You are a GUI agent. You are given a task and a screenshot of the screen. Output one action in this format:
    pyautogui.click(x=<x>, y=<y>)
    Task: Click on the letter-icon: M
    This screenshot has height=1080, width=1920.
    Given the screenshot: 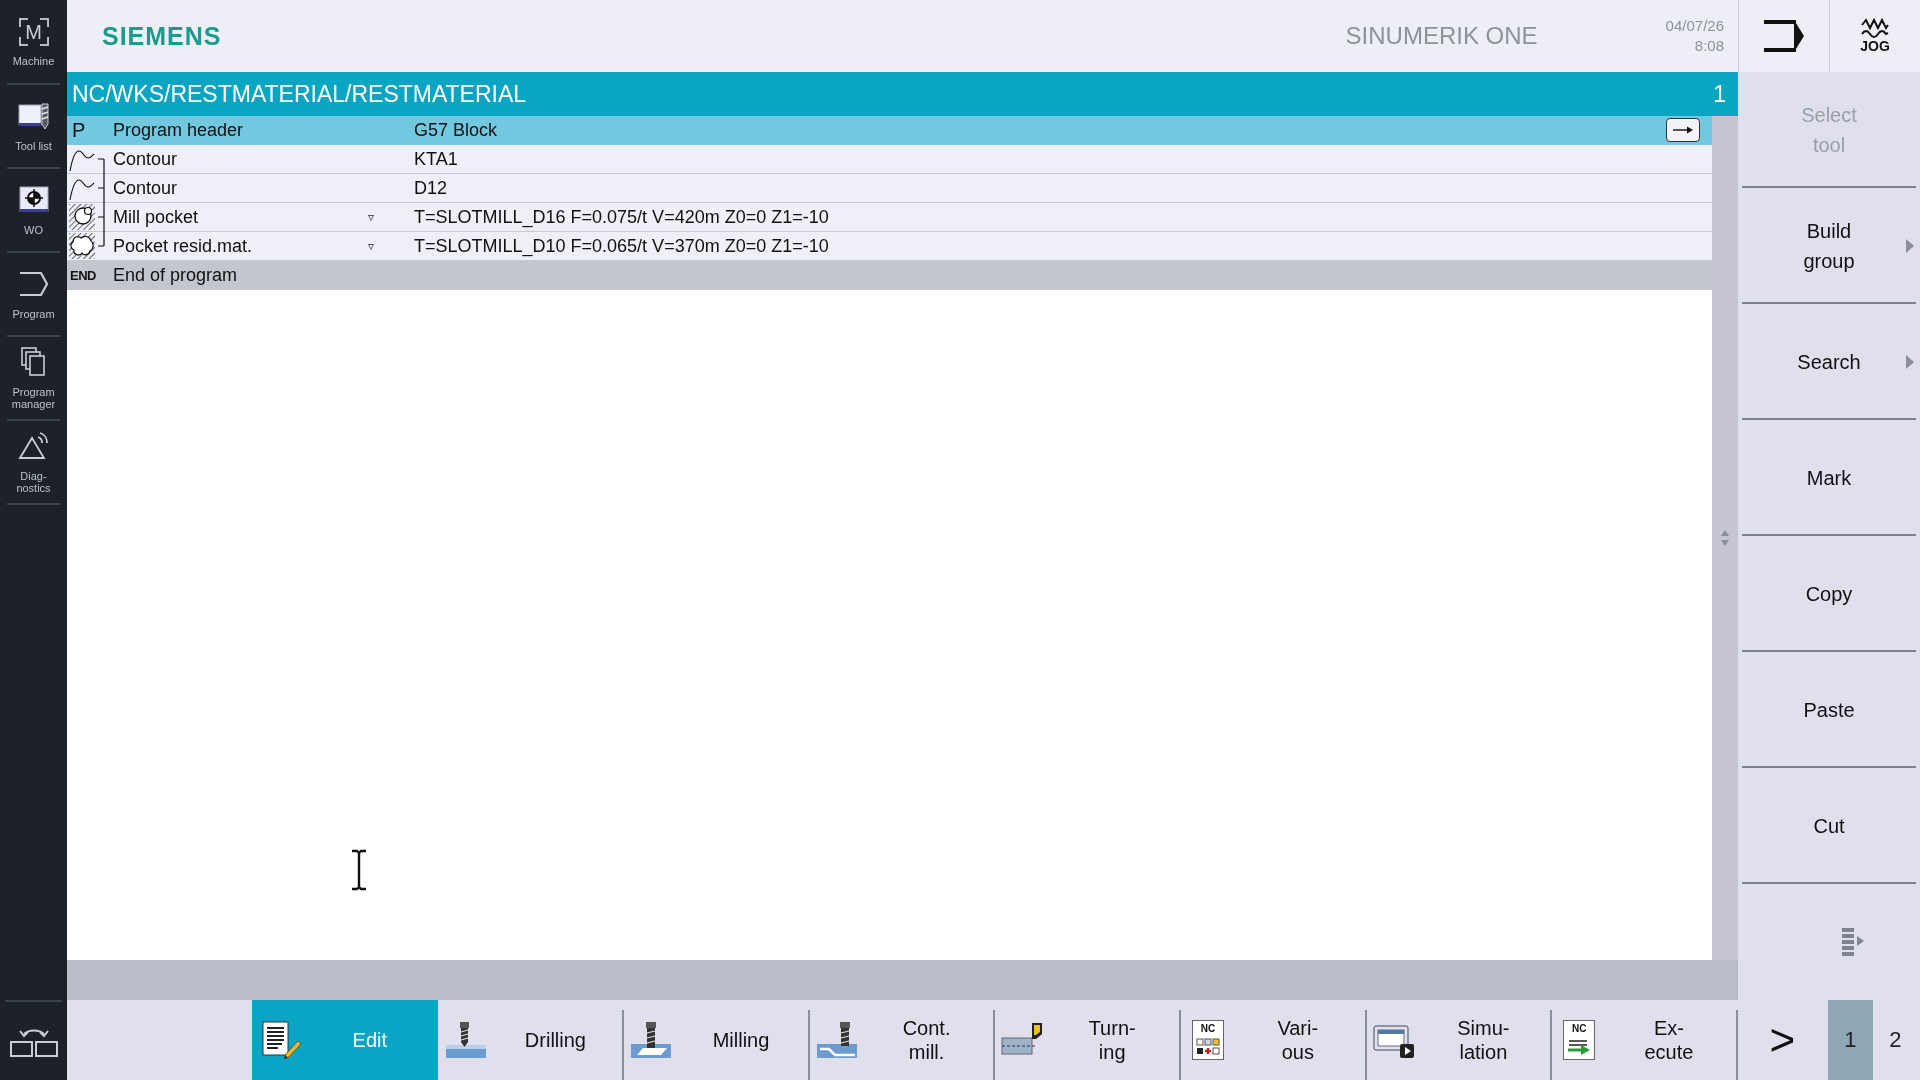 What is the action you would take?
    pyautogui.click(x=33, y=31)
    